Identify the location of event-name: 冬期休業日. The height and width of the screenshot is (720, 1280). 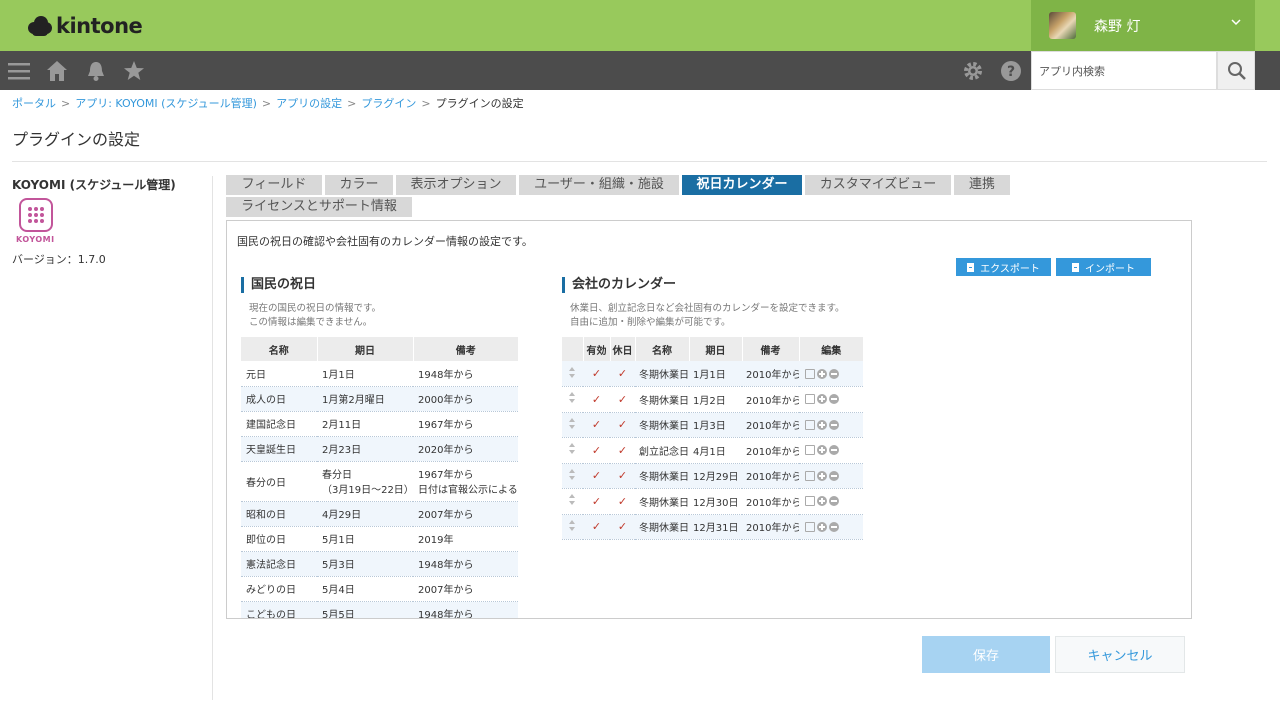
(662, 399).